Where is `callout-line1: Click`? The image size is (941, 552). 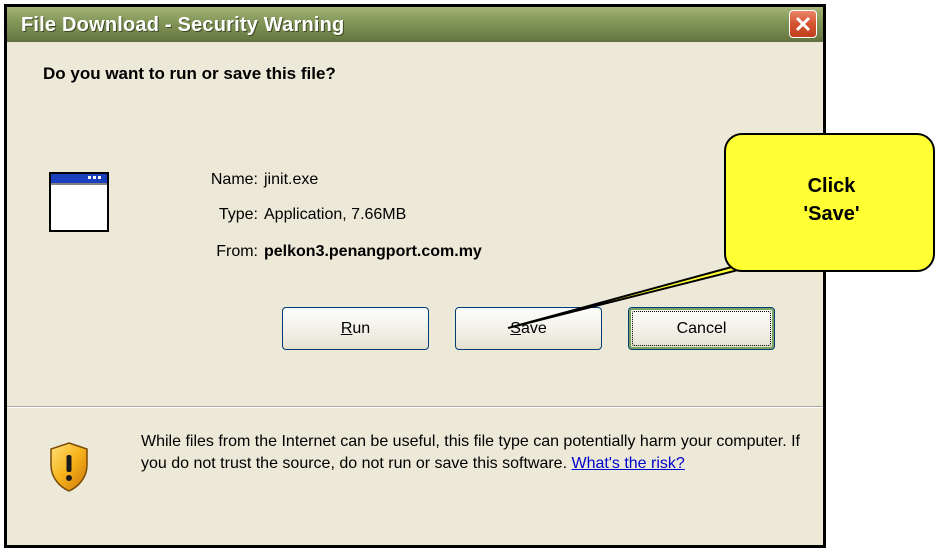
callout-line1: Click is located at coordinates (831, 186).